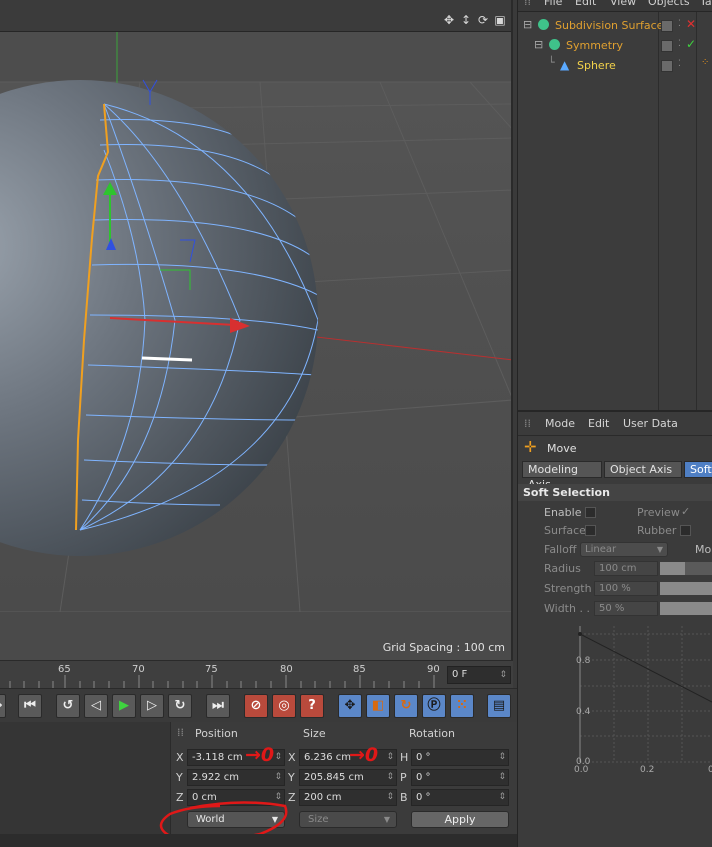 The width and height of the screenshot is (712, 847). What do you see at coordinates (218, 706) in the screenshot?
I see `goto-end-button: ⏭` at bounding box center [218, 706].